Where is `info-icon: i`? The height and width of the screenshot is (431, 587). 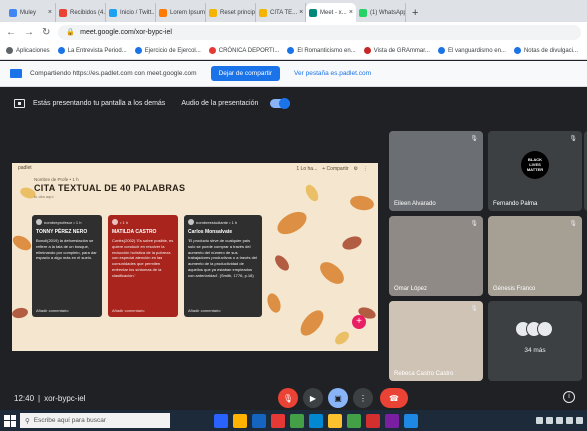
info-icon: i is located at coordinates (569, 397).